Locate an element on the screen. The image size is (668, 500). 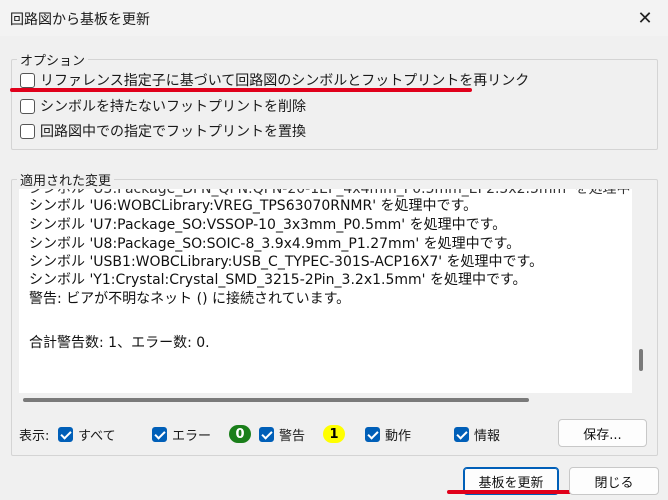
replace-footprint-checkbox is located at coordinates (27, 131).